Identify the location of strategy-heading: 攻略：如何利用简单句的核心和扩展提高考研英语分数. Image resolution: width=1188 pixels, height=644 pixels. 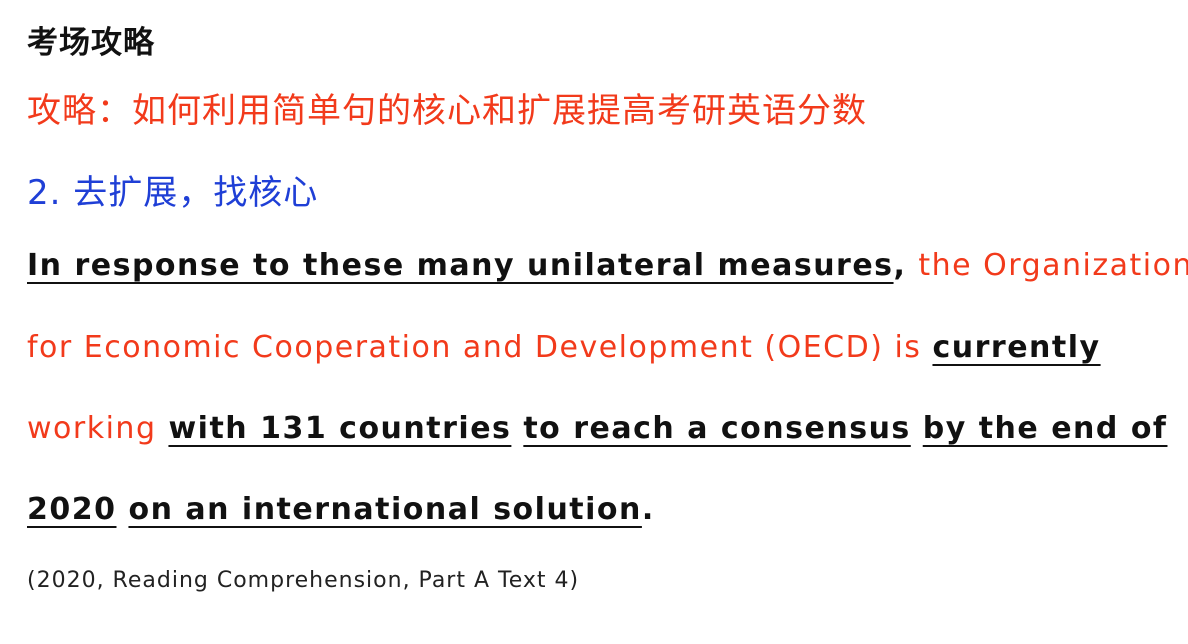
(447, 111).